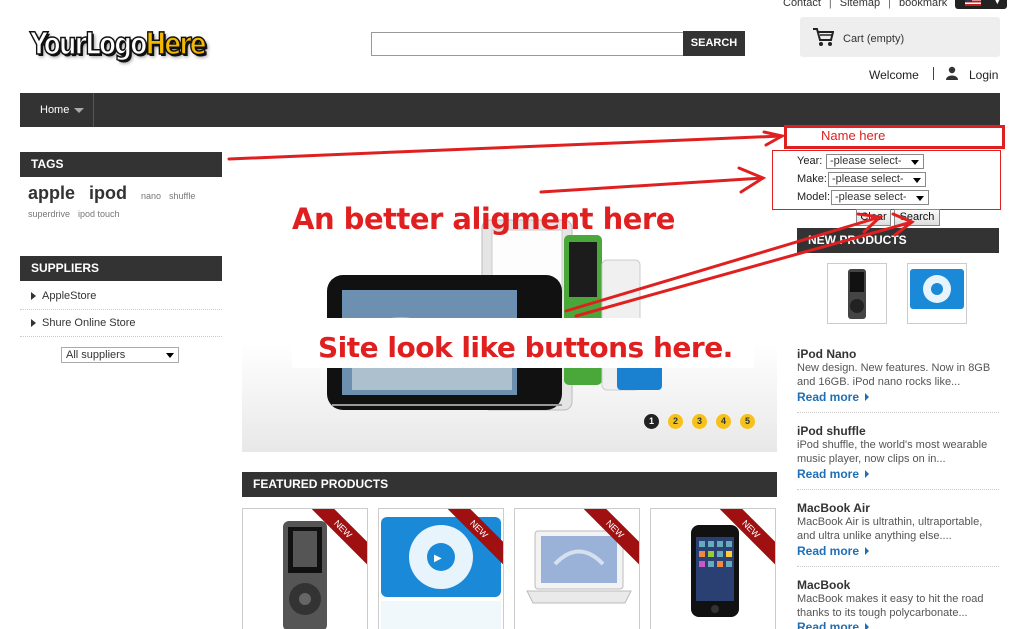  What do you see at coordinates (699, 421) in the screenshot?
I see `slider-dot: 3` at bounding box center [699, 421].